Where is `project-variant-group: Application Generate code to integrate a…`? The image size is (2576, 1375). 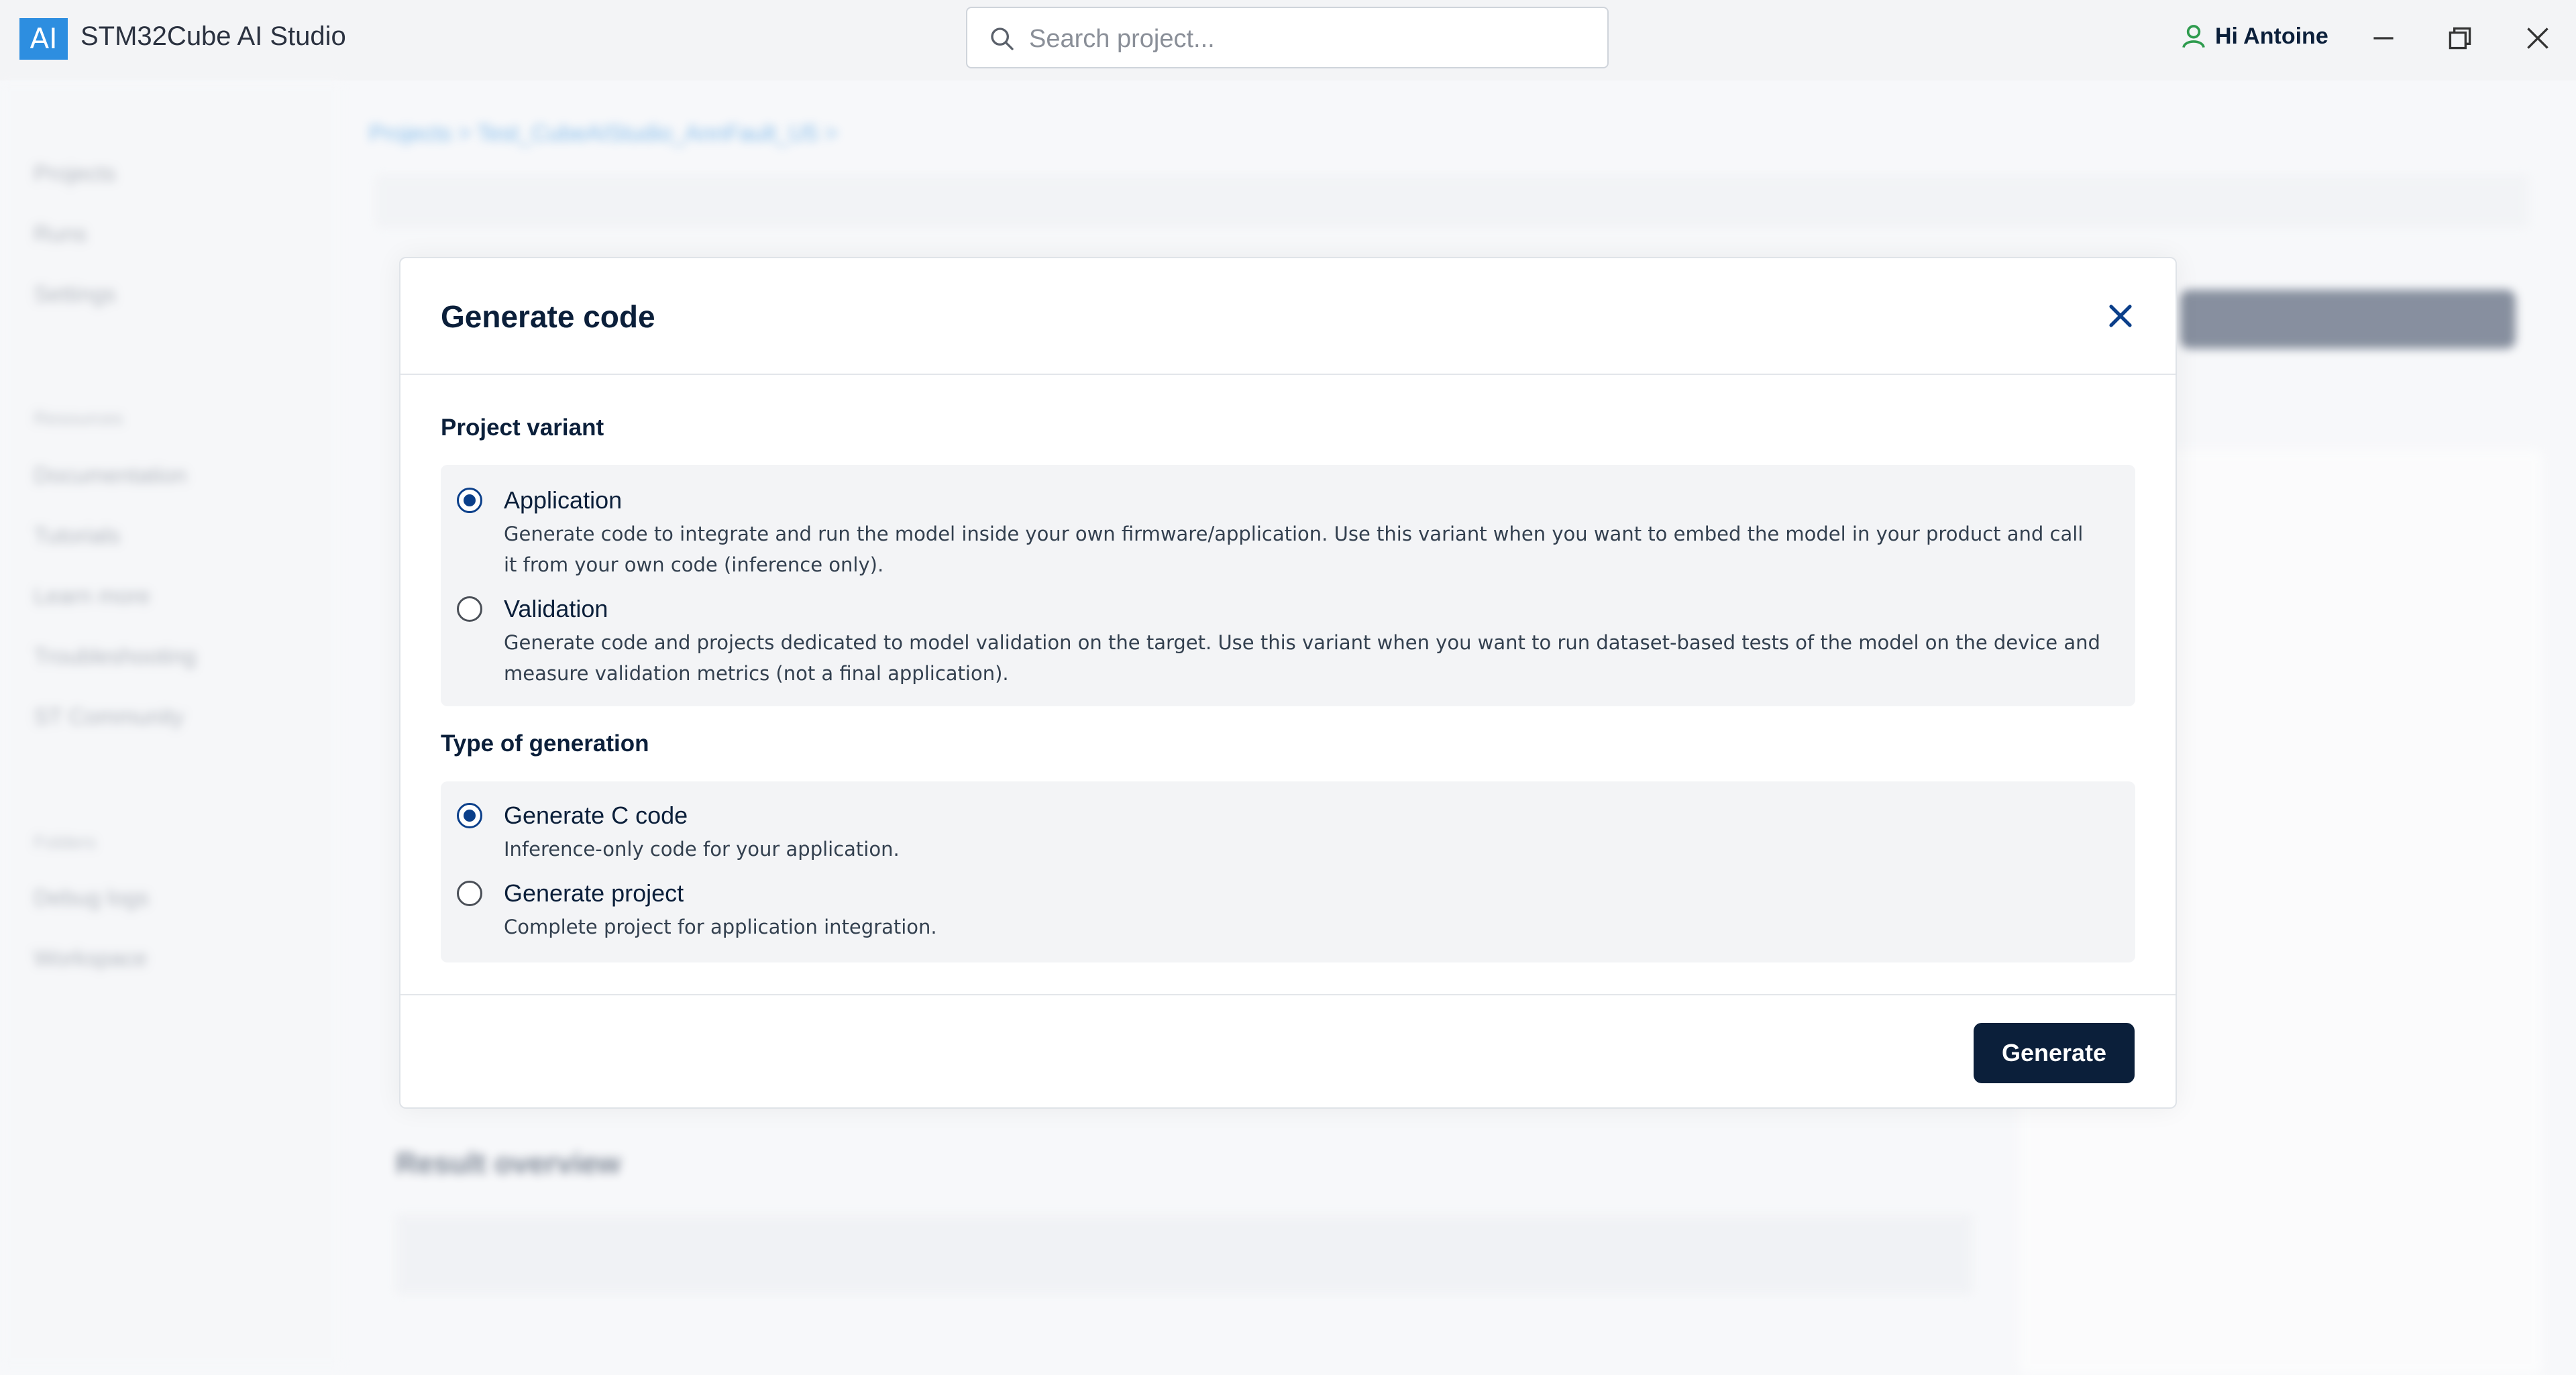 project-variant-group: Application Generate code to integrate a… is located at coordinates (1288, 586).